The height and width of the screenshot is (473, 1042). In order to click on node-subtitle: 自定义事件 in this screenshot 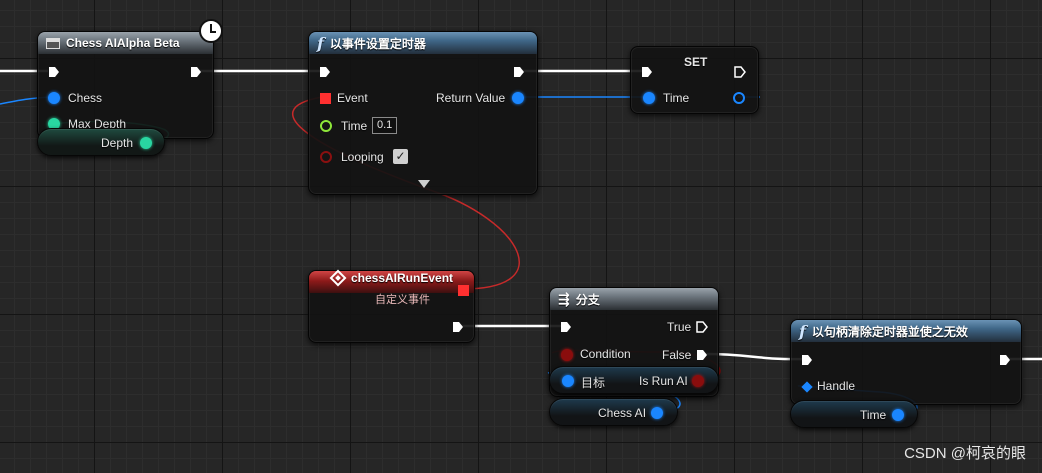, I will do `click(402, 300)`.